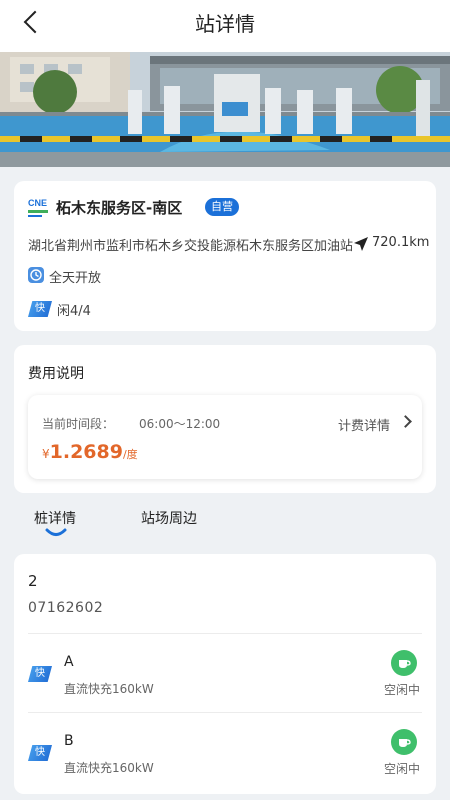 This screenshot has height=800, width=450. I want to click on cne-logo-icon: CNE, so click(38, 207).